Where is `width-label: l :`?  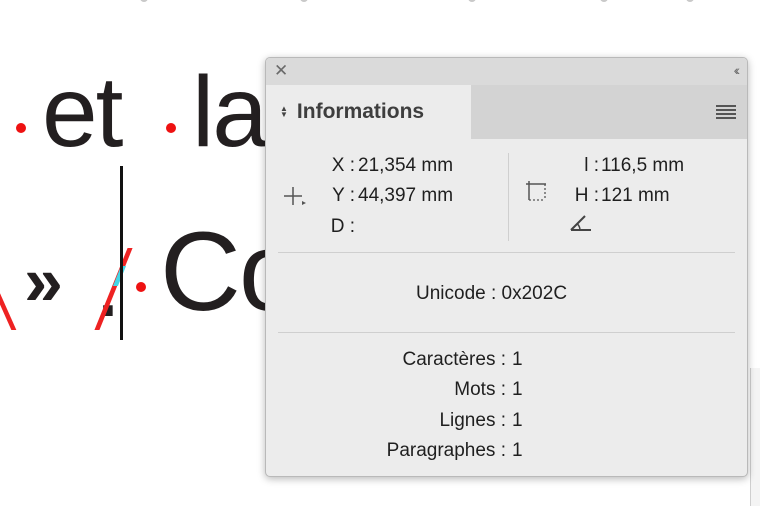 width-label: l : is located at coordinates (591, 165).